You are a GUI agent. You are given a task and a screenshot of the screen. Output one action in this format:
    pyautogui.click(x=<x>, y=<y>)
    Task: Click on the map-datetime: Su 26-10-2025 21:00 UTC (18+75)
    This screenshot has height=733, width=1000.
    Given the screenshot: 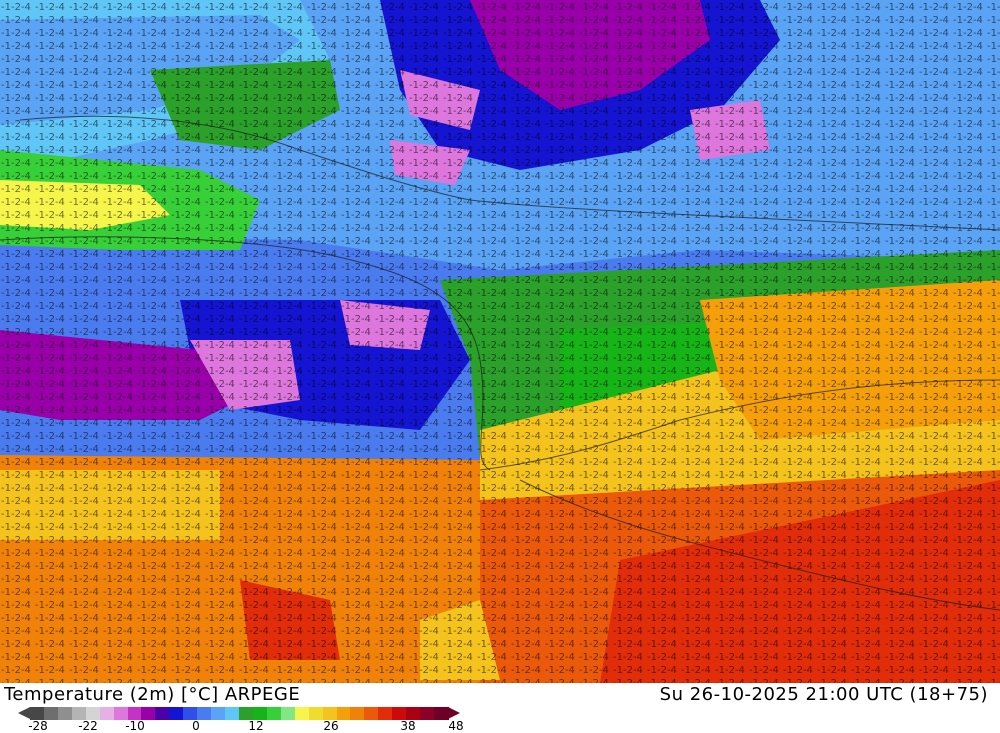 What is the action you would take?
    pyautogui.click(x=823, y=694)
    